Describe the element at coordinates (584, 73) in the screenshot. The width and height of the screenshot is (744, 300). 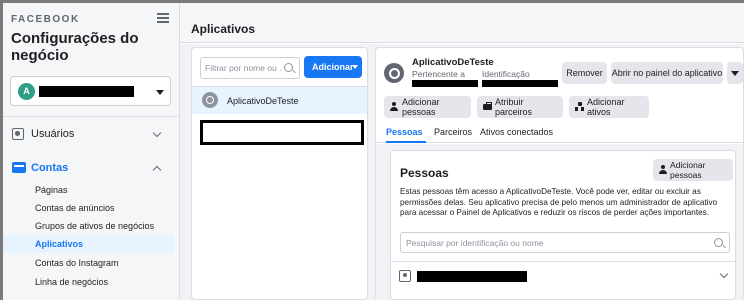
I see `remove-button: Remover` at that location.